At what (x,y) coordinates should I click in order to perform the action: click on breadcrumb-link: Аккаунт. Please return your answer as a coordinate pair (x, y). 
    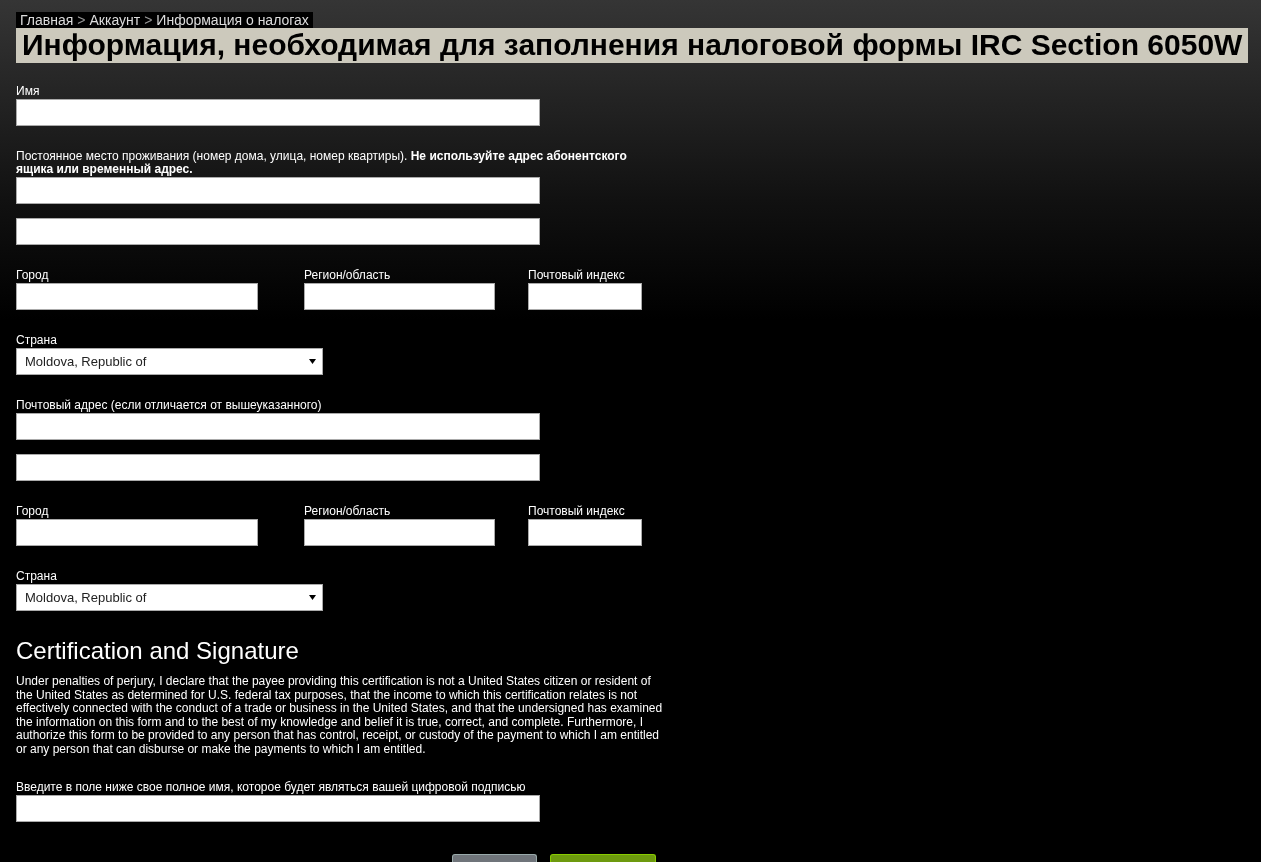
    Looking at the image, I should click on (115, 20).